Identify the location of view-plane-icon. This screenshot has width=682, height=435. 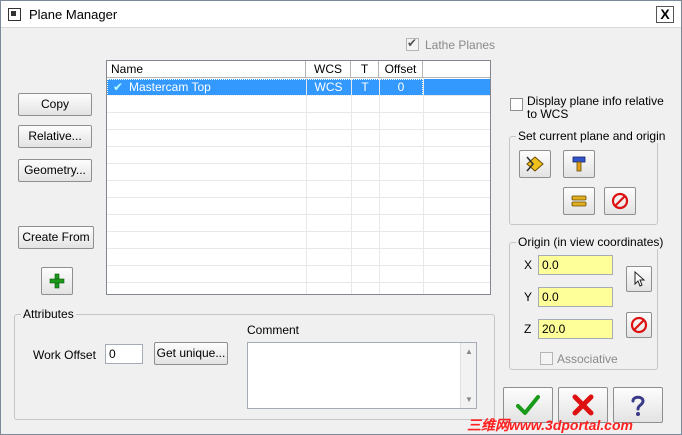
(535, 164).